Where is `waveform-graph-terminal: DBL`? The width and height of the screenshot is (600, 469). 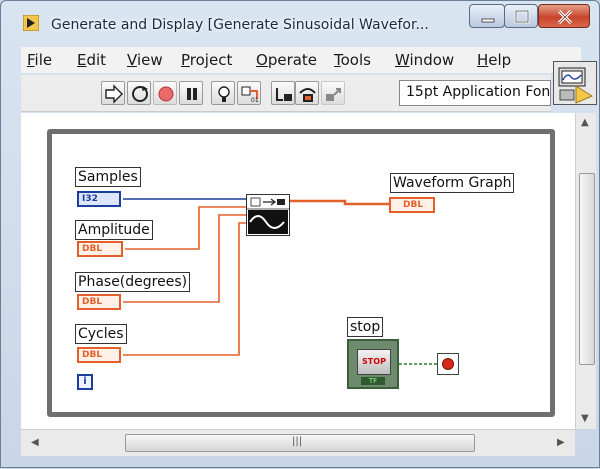 waveform-graph-terminal: DBL is located at coordinates (412, 205).